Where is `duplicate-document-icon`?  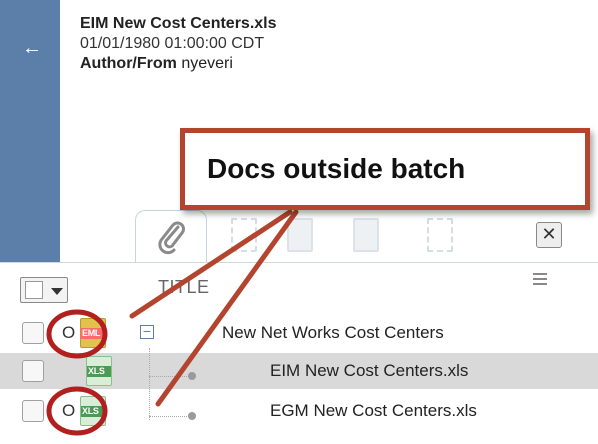 duplicate-document-icon is located at coordinates (366, 235).